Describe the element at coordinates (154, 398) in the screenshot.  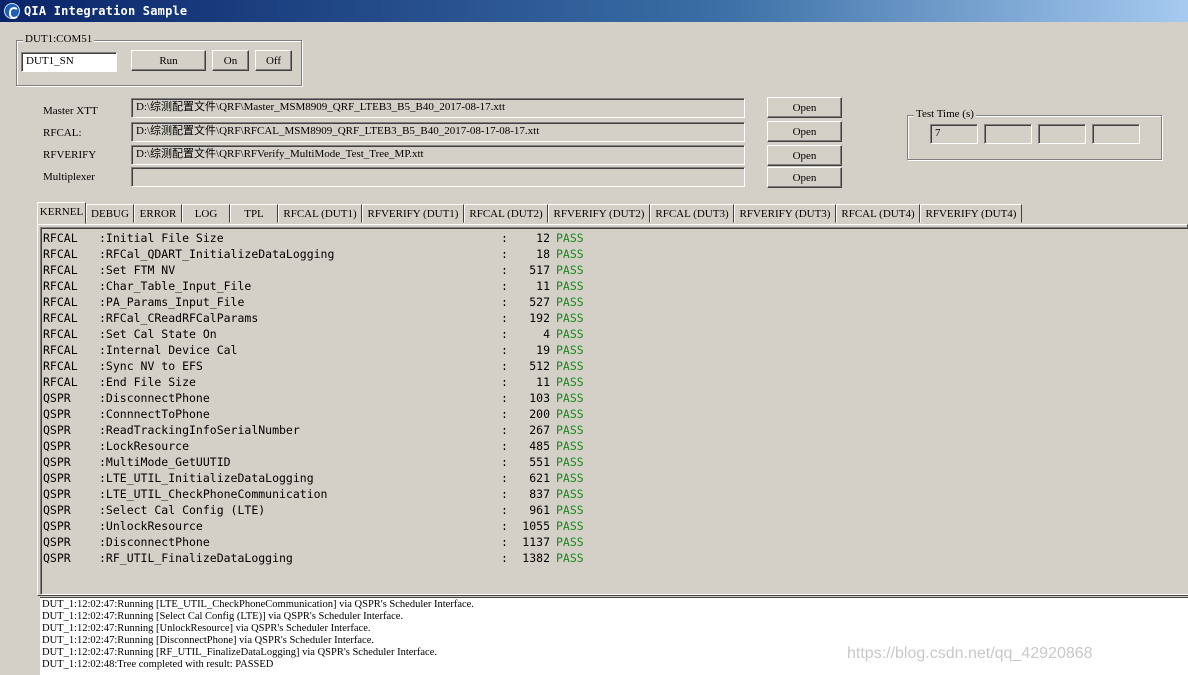
I see `kernel-row-test-name: :DisconnectPhone` at that location.